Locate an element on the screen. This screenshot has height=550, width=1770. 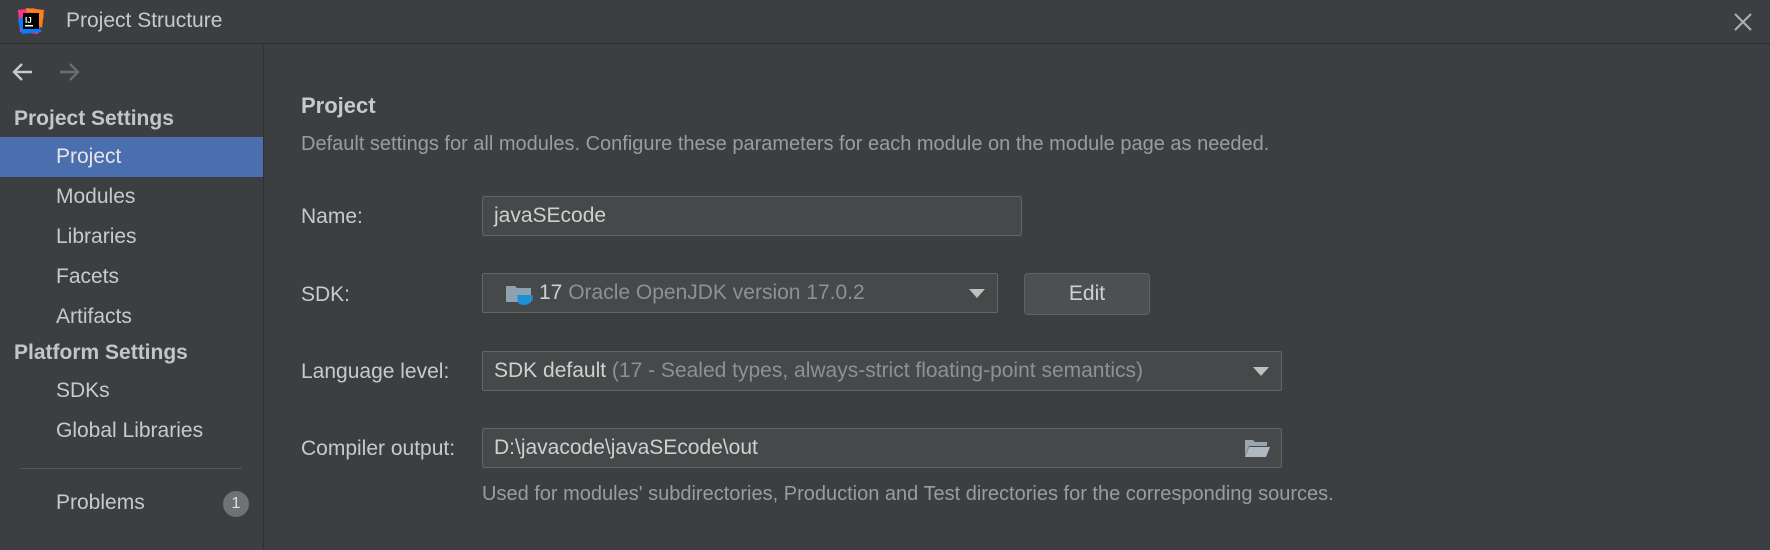
sidebar-item-libraries: Libraries is located at coordinates (131, 237).